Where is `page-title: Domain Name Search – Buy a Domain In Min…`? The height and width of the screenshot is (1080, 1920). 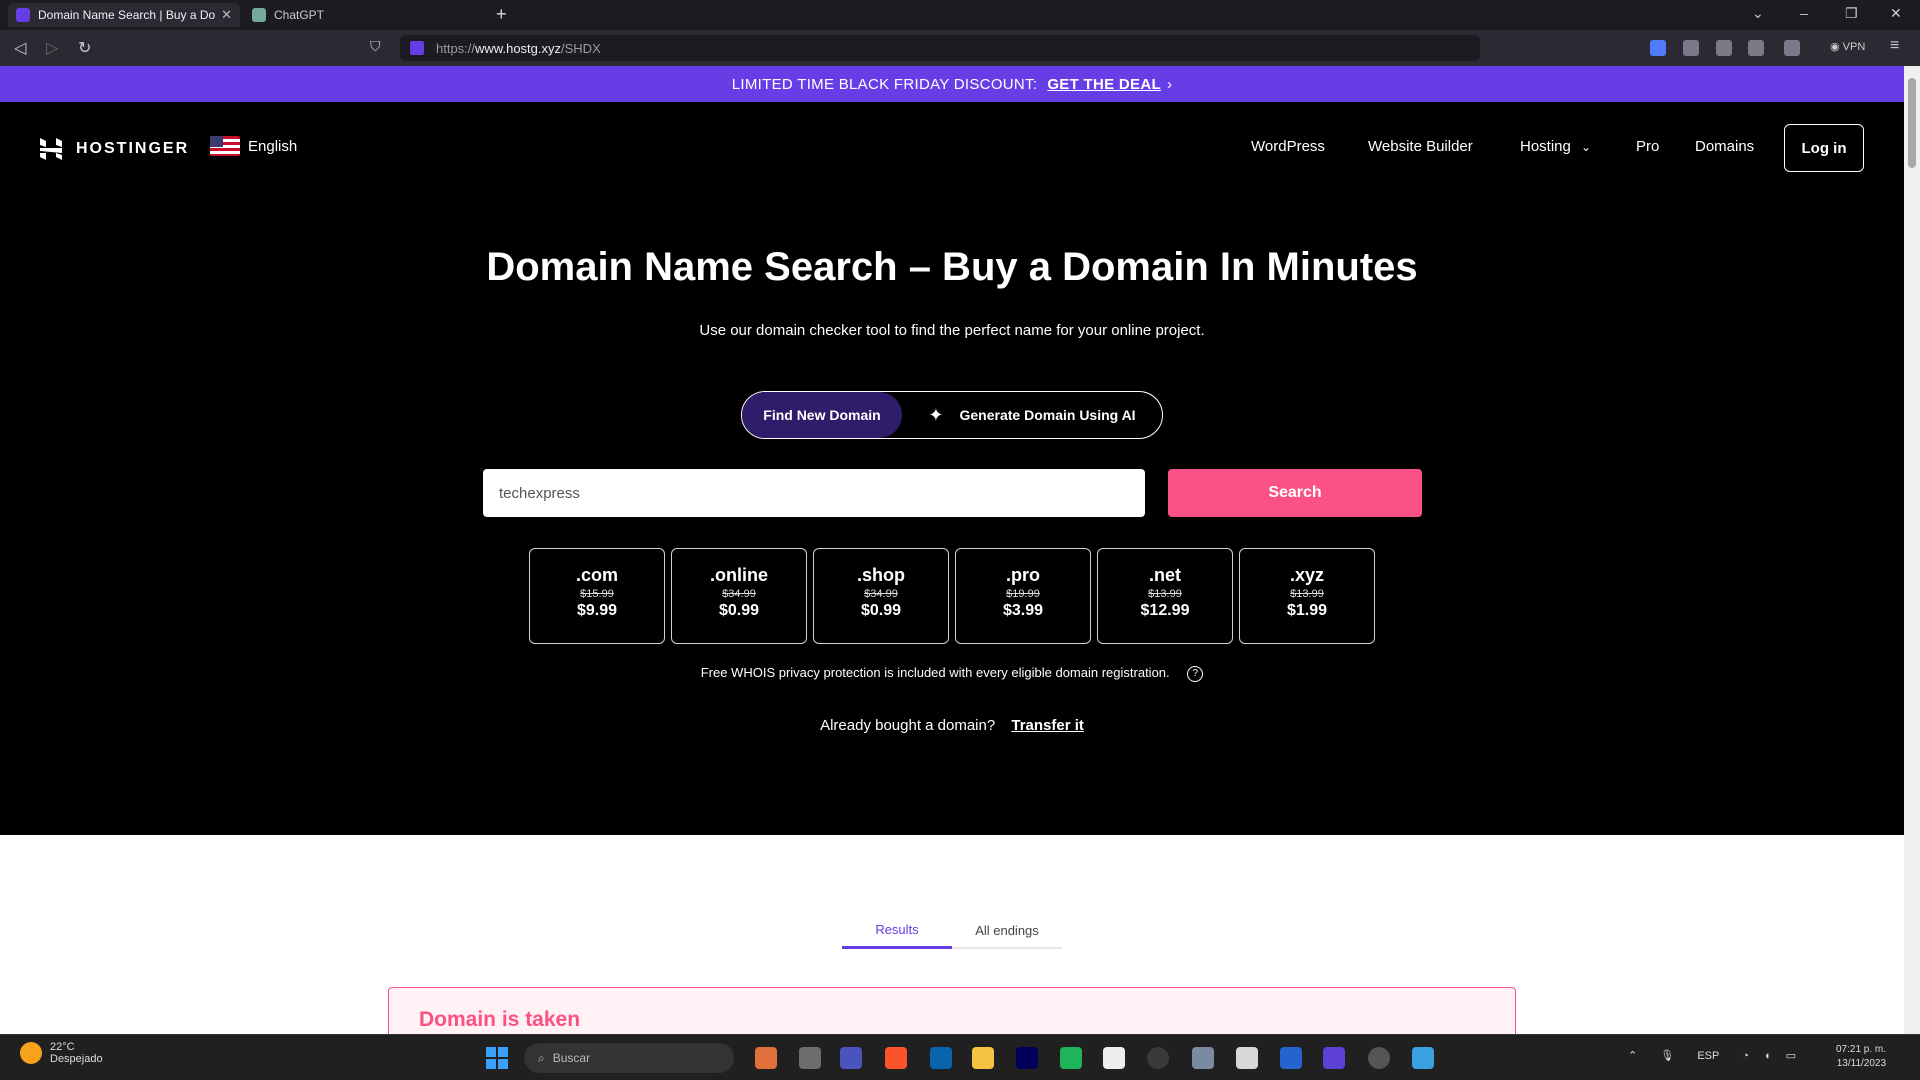
page-title: Domain Name Search – Buy a Domain In Min… is located at coordinates (952, 267).